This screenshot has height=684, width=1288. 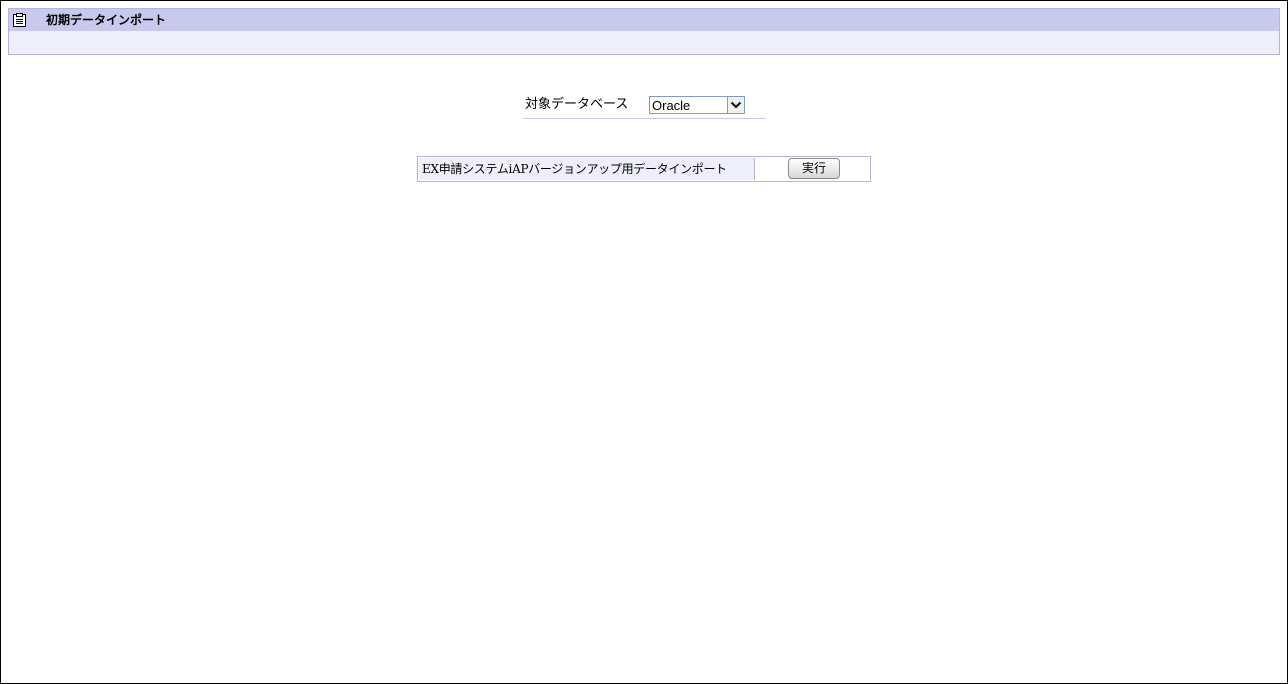 I want to click on import-label: EX申請システムiAPバージョンアップ用データインポート, so click(x=574, y=169).